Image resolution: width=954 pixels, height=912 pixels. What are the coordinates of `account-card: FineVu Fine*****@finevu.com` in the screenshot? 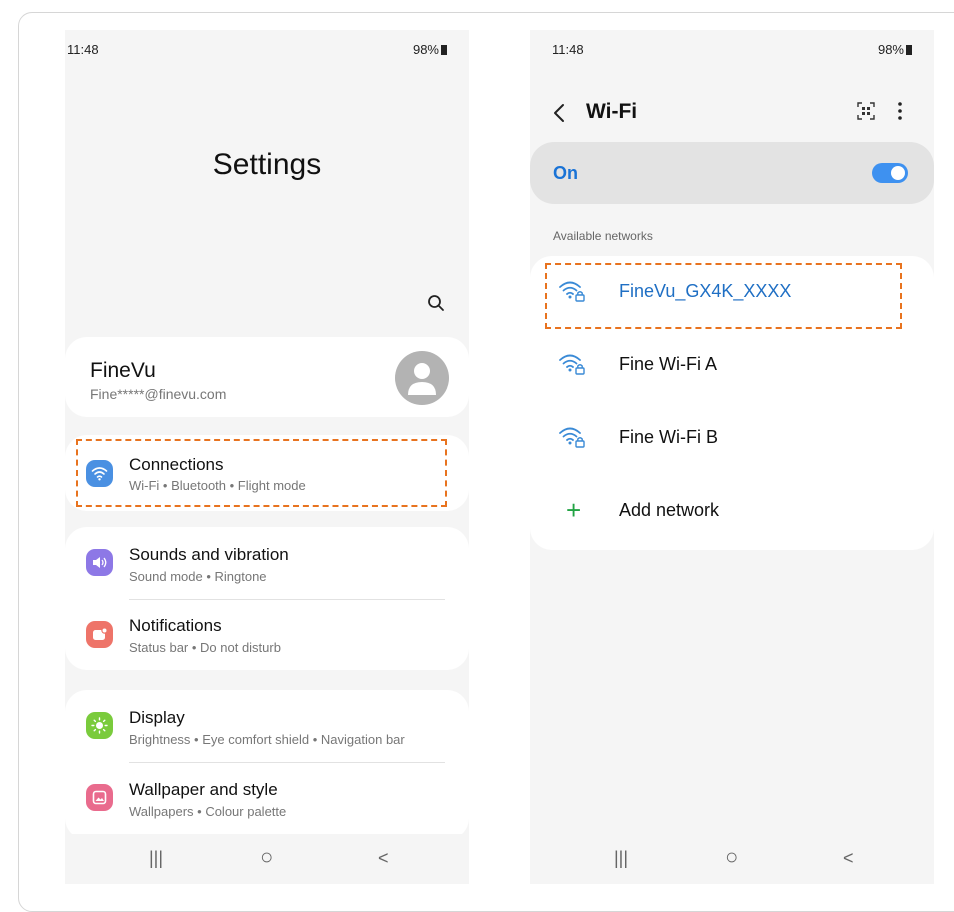 It's located at (267, 377).